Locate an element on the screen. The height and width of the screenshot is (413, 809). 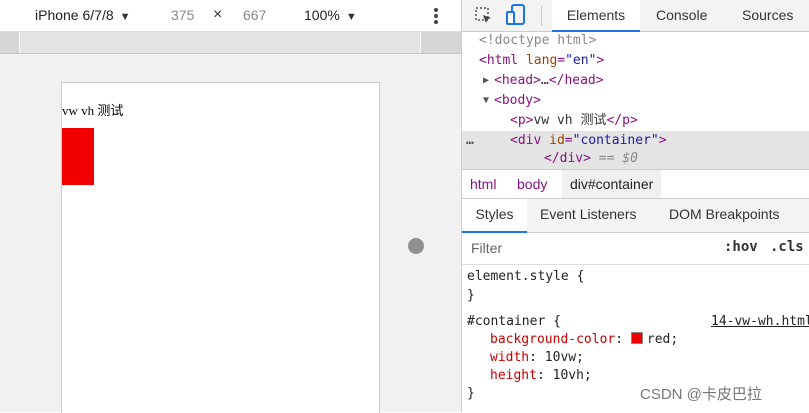
styles-sub-tabs: Styles Event Listeners DOM Breakpoints is located at coordinates (635, 216).